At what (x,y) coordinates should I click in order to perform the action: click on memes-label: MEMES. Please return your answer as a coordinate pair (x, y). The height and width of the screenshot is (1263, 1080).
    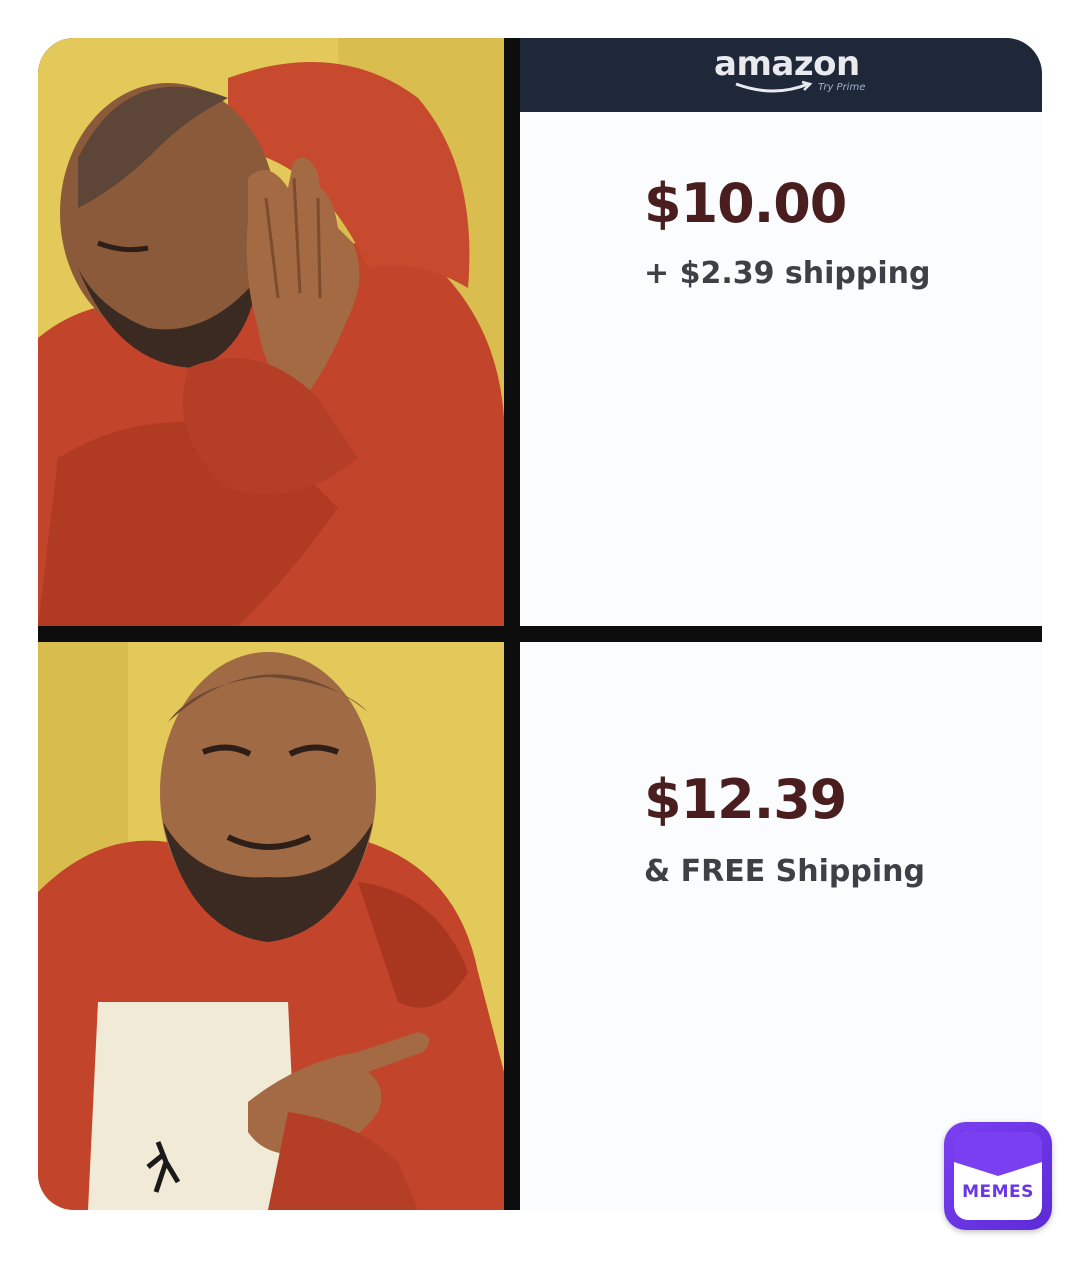
    Looking at the image, I should click on (998, 1192).